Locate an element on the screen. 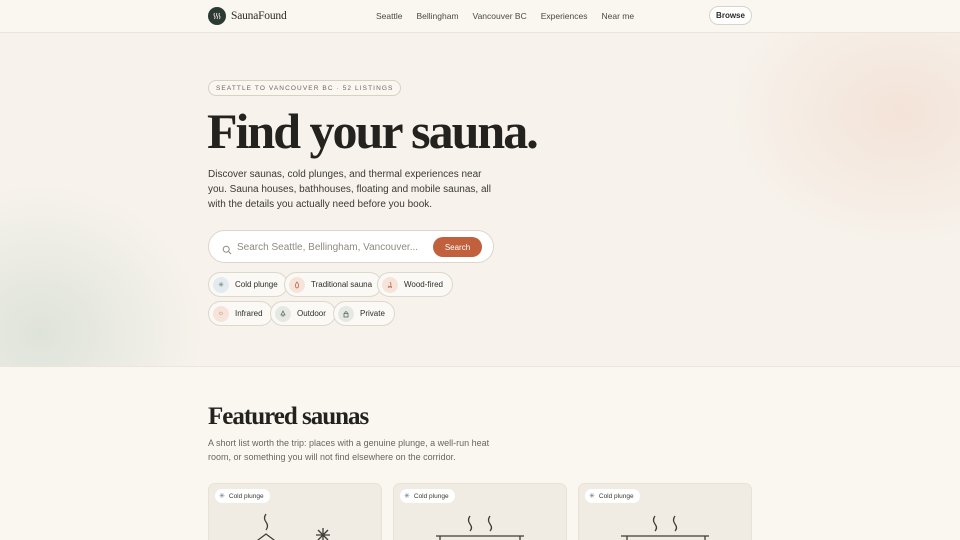 The height and width of the screenshot is (540, 960). chip-label: Outdoor is located at coordinates (311, 313).